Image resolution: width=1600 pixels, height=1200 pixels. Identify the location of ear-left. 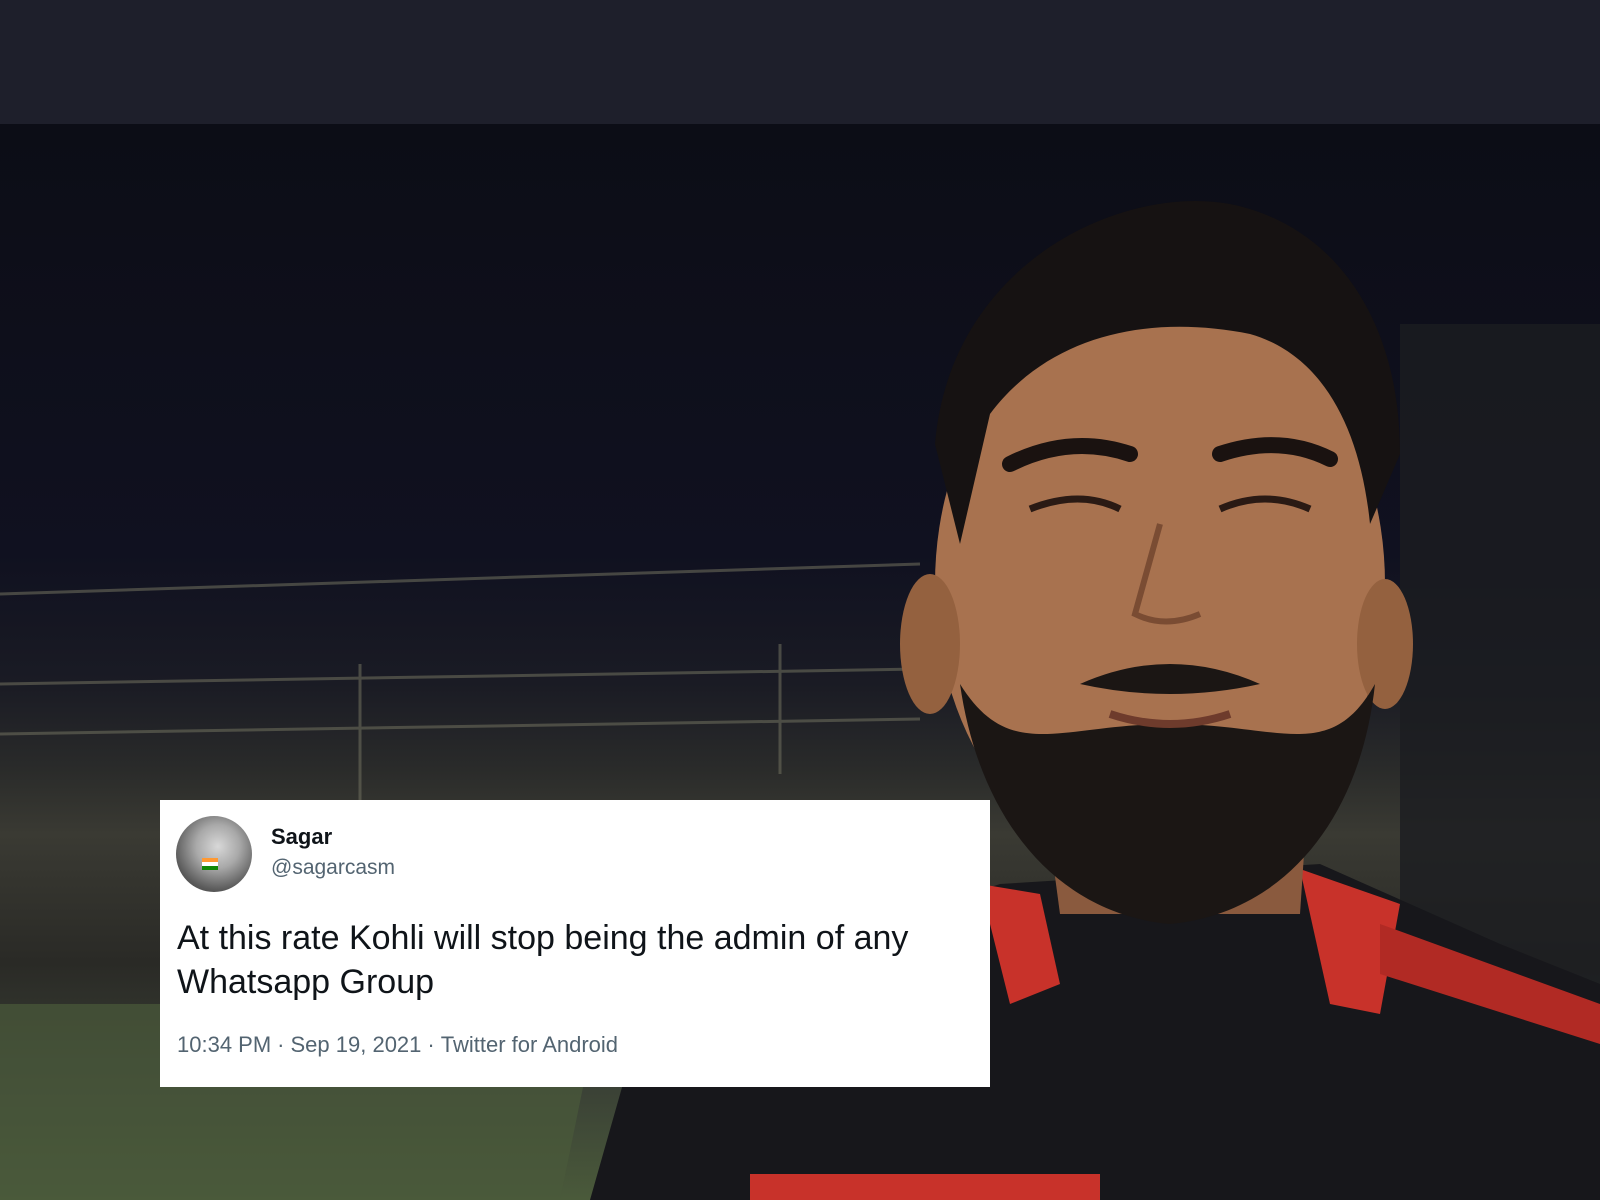
(930, 644).